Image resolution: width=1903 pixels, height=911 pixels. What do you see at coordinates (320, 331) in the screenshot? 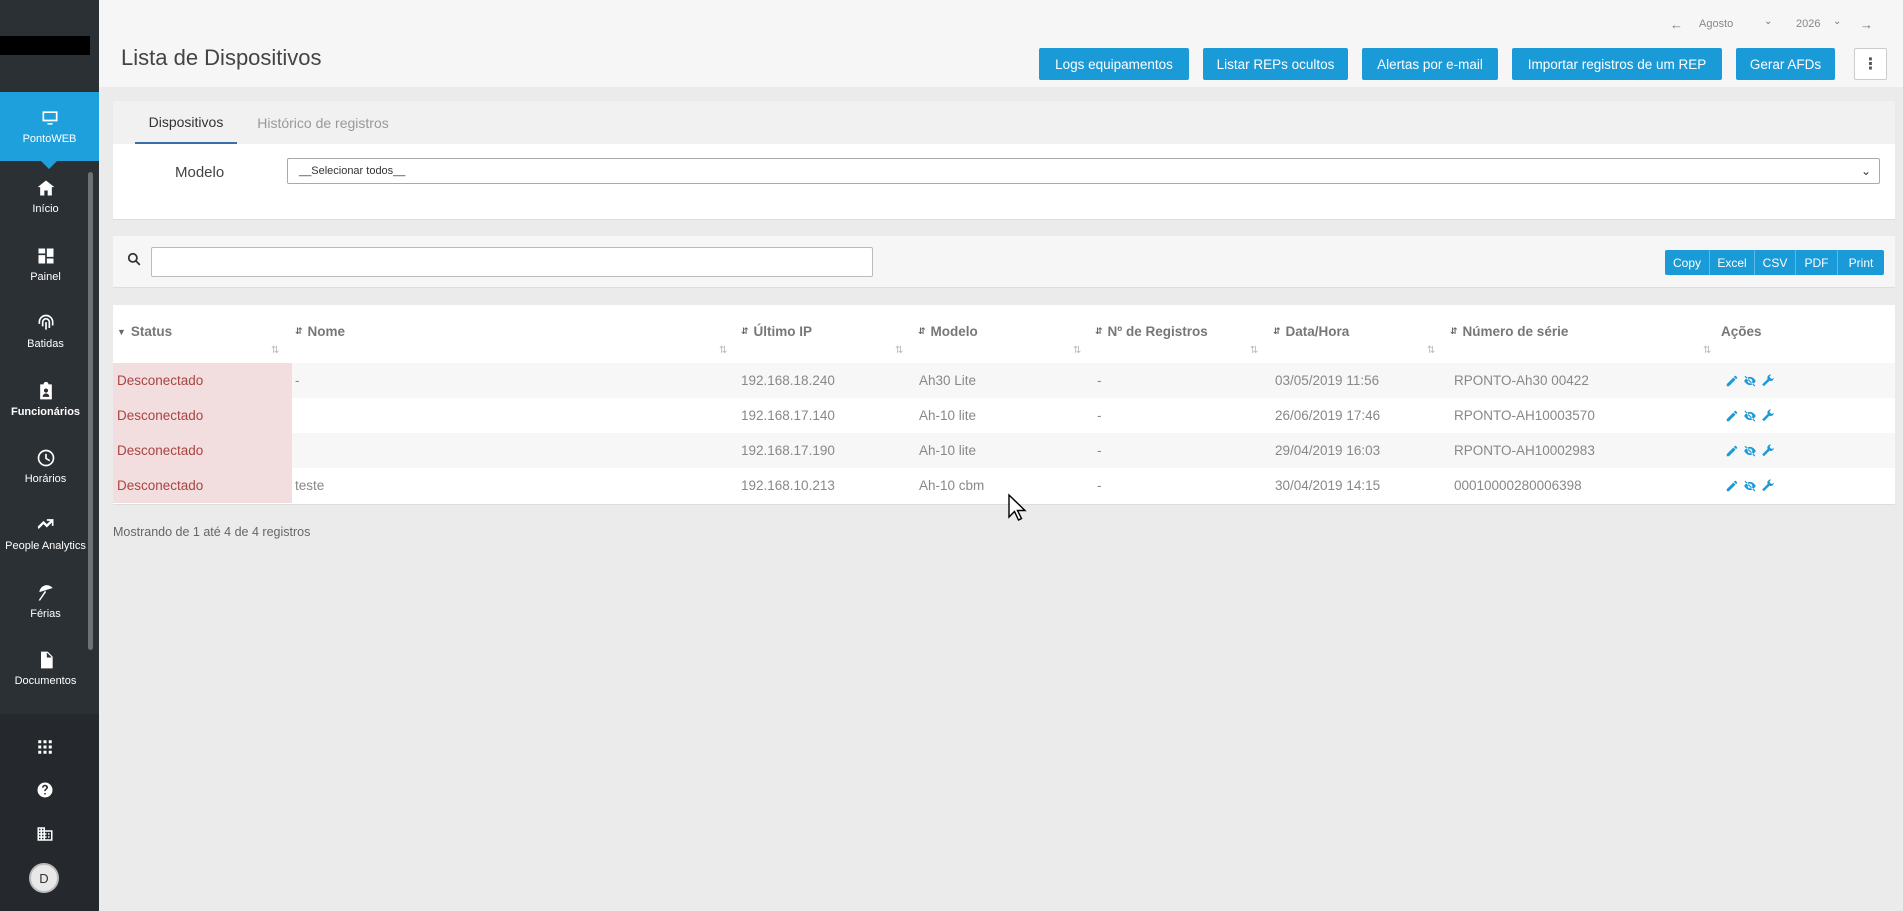
I see `column-header-nome: ⇵ Nome` at bounding box center [320, 331].